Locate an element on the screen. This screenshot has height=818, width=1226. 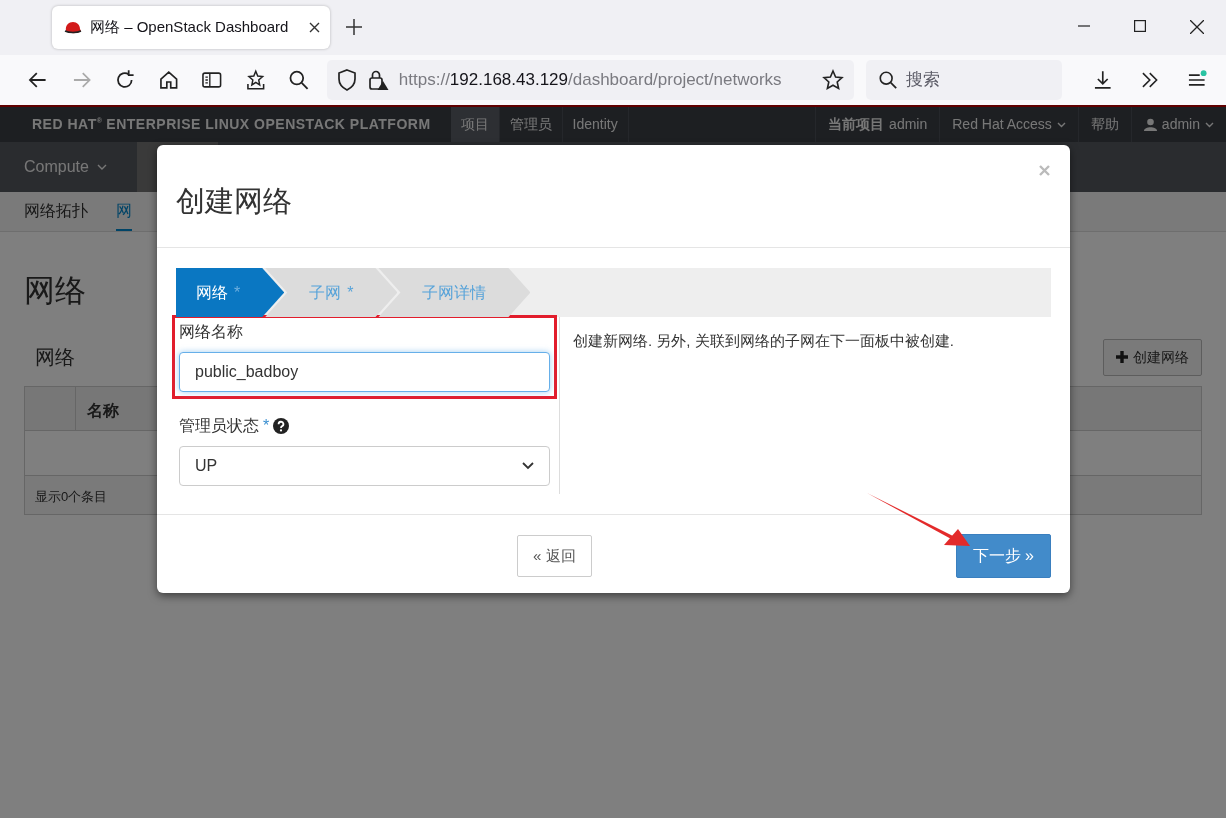
back-button: « 返回 is located at coordinates (554, 556).